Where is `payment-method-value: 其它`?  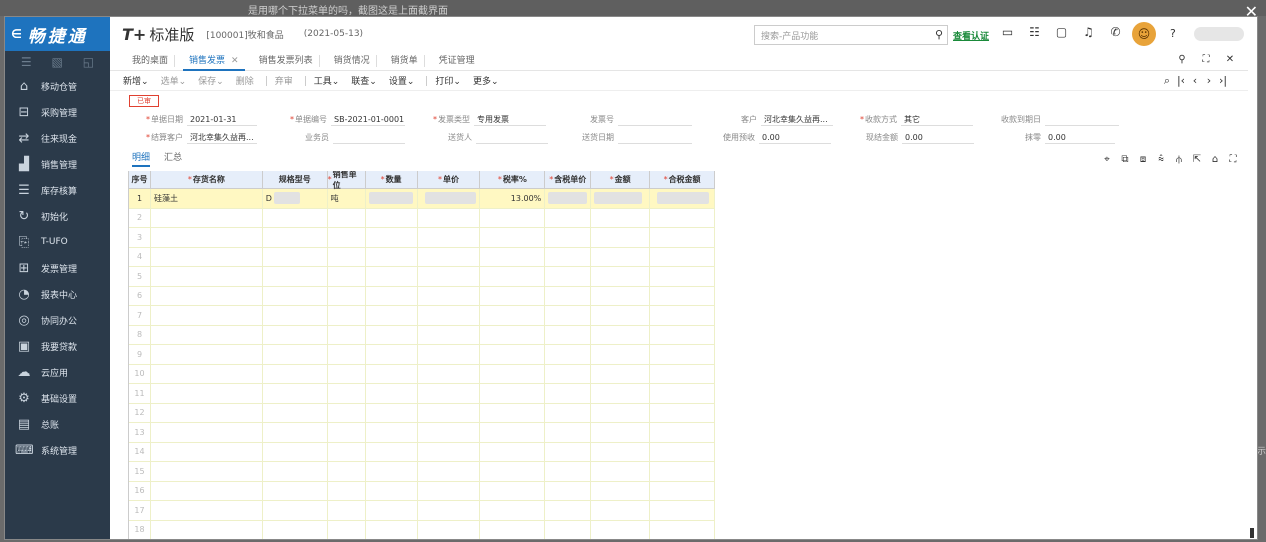 payment-method-value: 其它 is located at coordinates (937, 119).